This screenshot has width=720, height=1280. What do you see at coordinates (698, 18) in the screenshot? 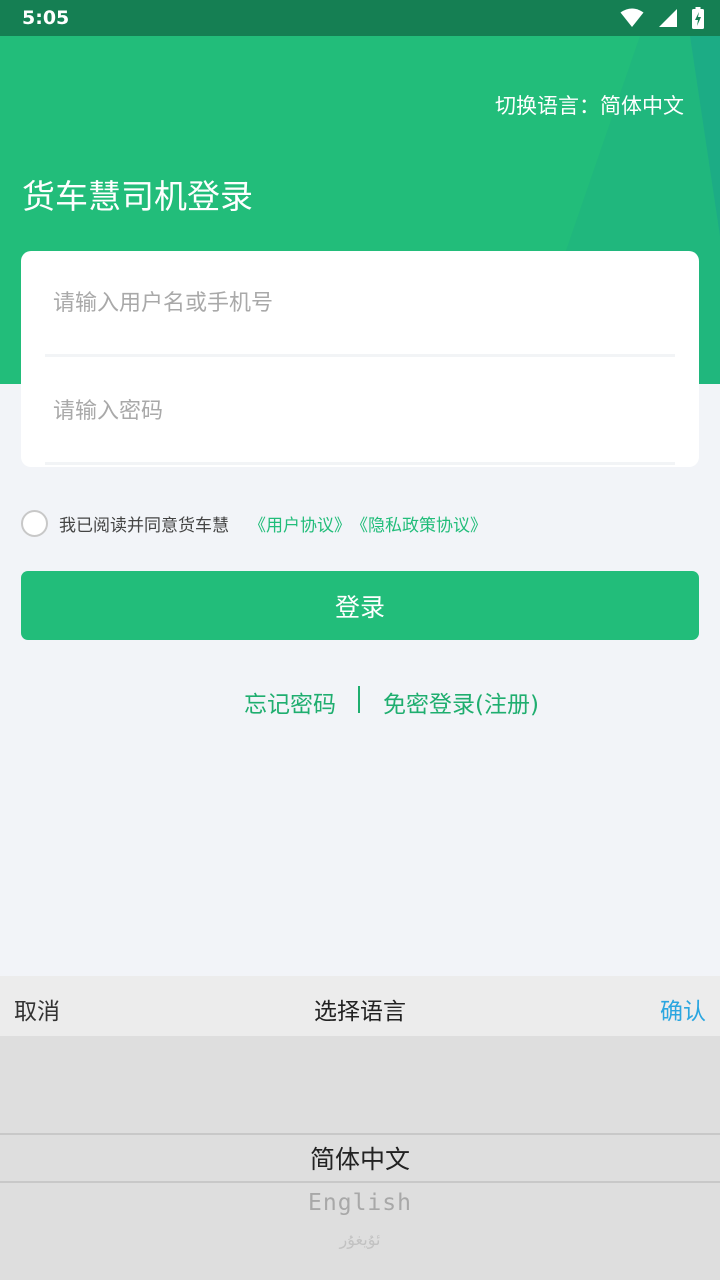
I see `battery-icon` at bounding box center [698, 18].